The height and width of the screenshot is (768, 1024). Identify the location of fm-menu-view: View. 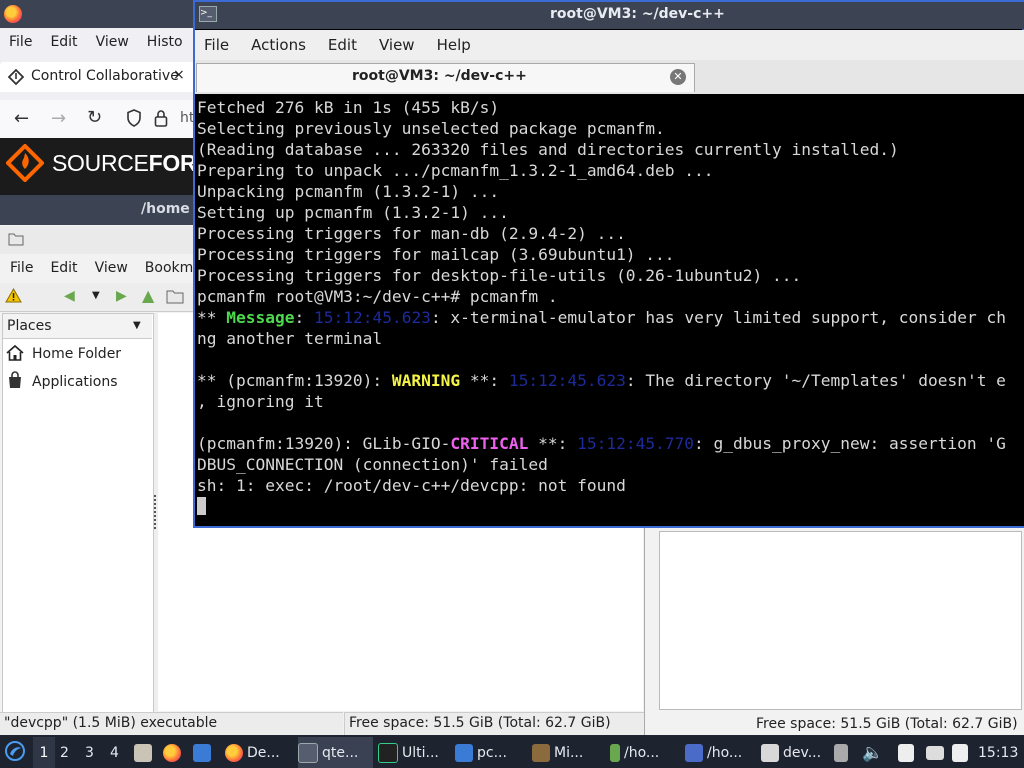
(110, 268).